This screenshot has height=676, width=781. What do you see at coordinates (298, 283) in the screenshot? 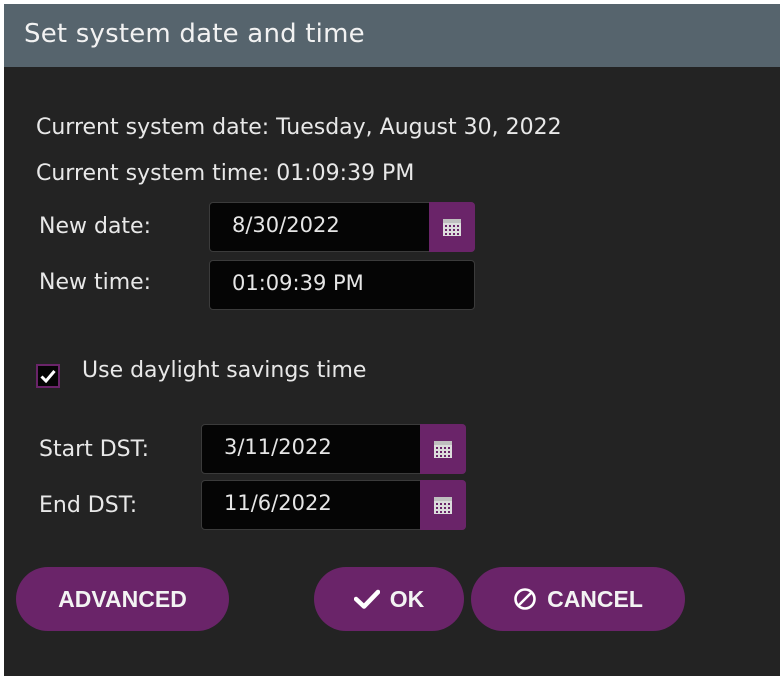
I see `new-time-value: 01:09:39 PM` at bounding box center [298, 283].